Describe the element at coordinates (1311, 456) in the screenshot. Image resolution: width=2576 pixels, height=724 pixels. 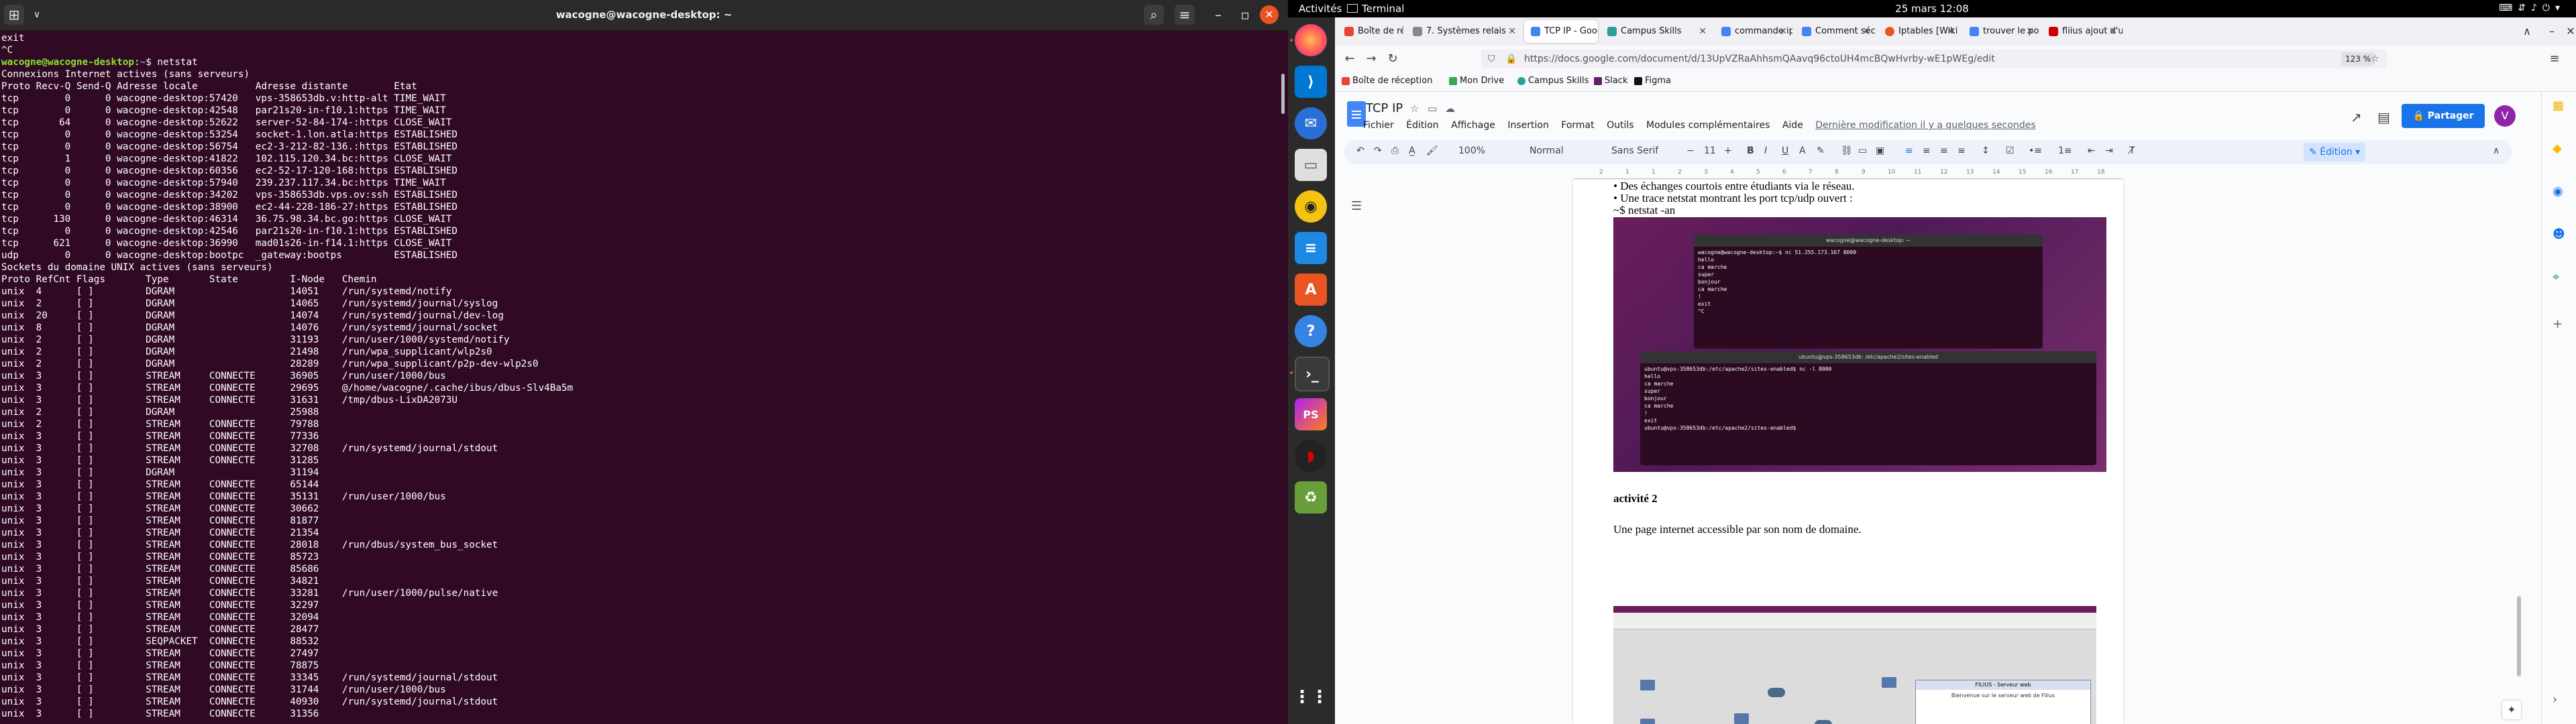
I see `cisco-packet-tracer-icon: ◗` at that location.